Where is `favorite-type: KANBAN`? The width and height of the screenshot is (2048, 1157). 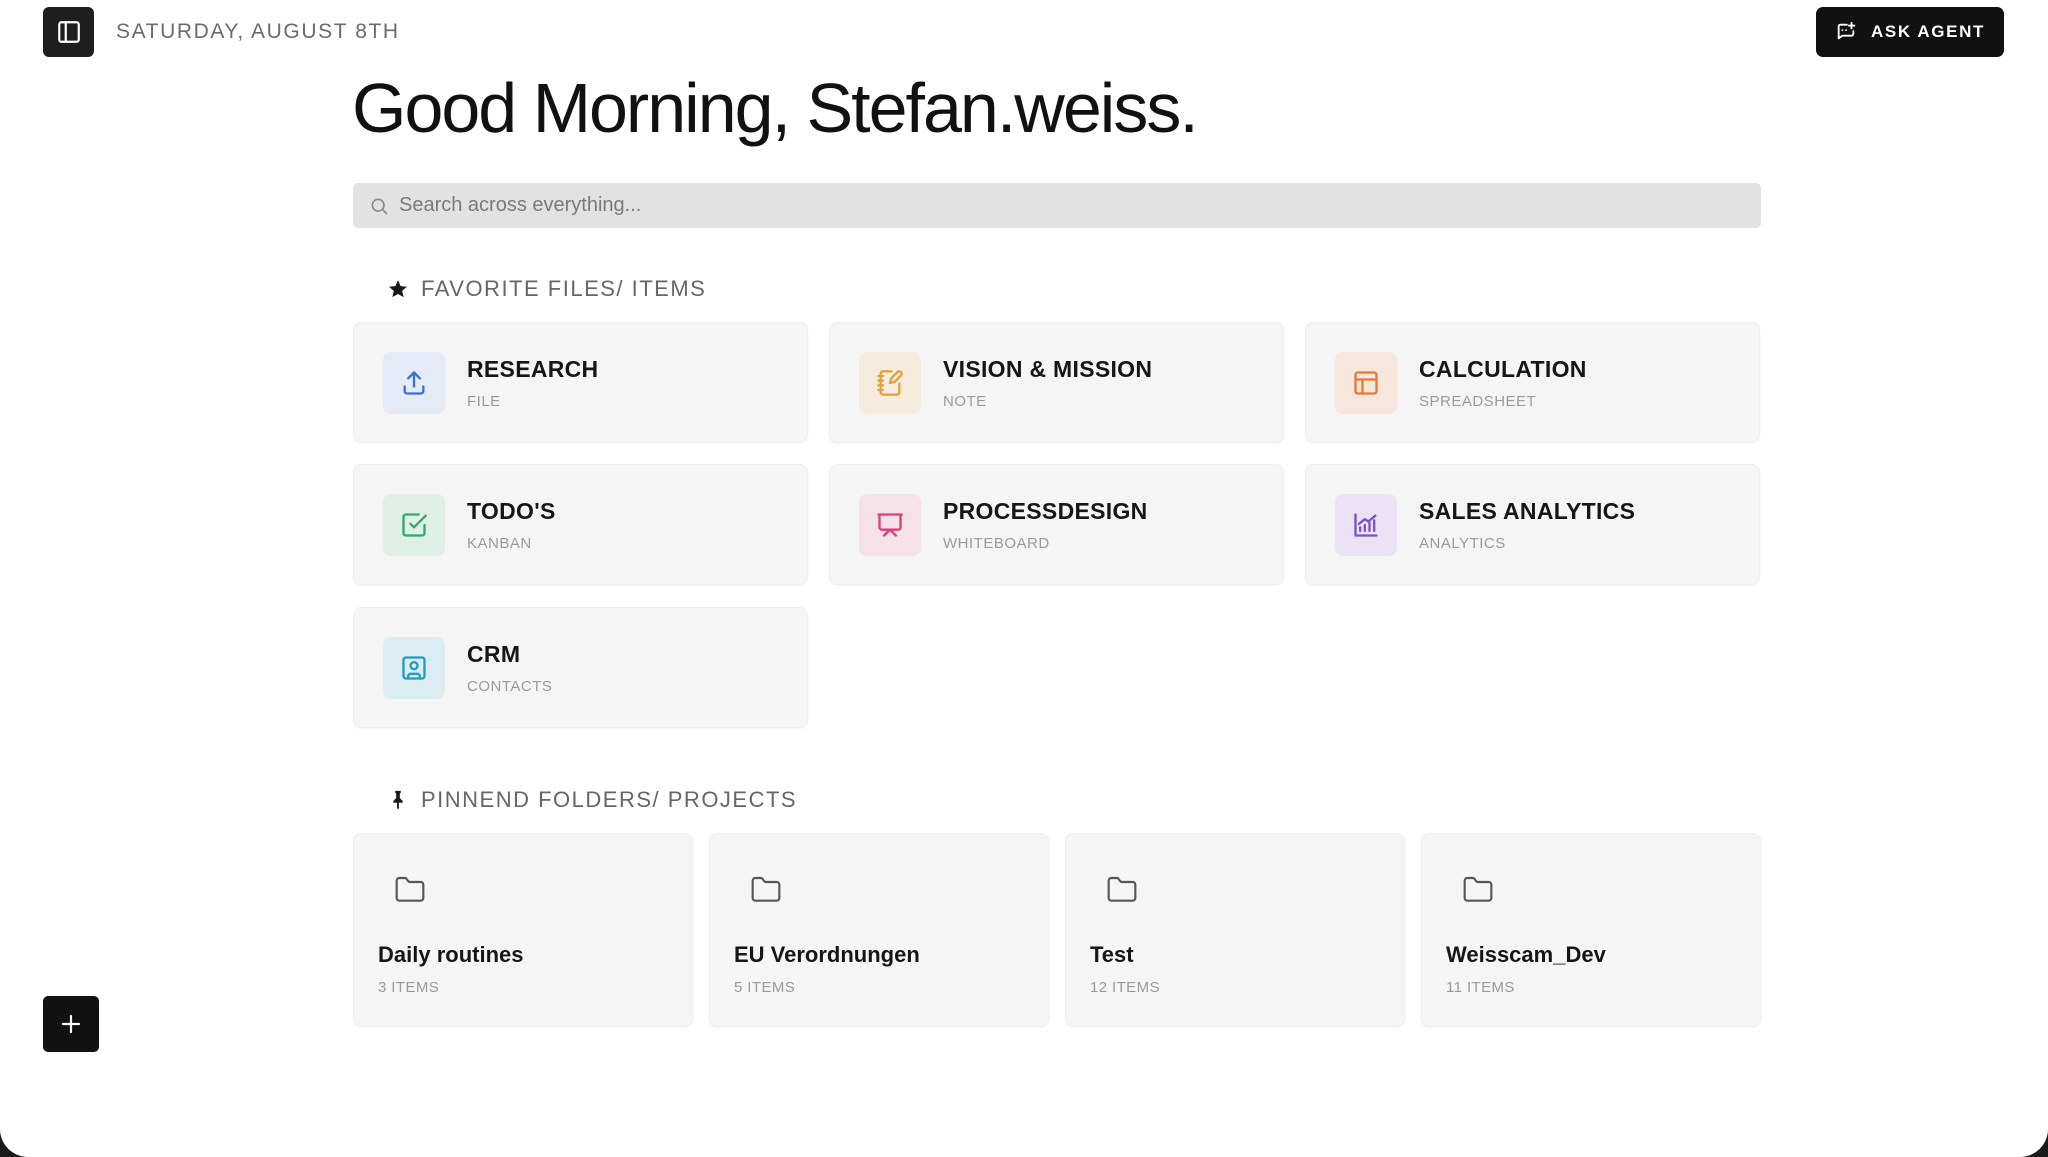 favorite-type: KANBAN is located at coordinates (499, 543).